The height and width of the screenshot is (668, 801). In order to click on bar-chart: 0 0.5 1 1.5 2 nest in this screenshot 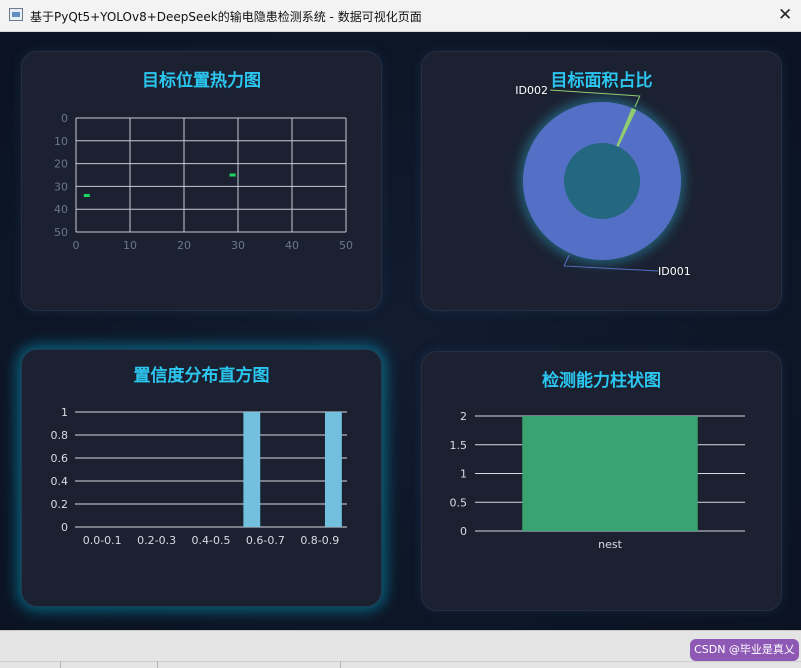, I will do `click(597, 480)`.